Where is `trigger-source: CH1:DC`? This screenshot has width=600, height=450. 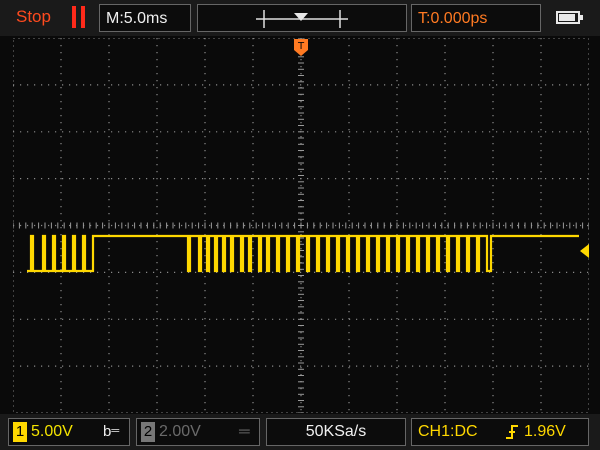 trigger-source: CH1:DC is located at coordinates (448, 431).